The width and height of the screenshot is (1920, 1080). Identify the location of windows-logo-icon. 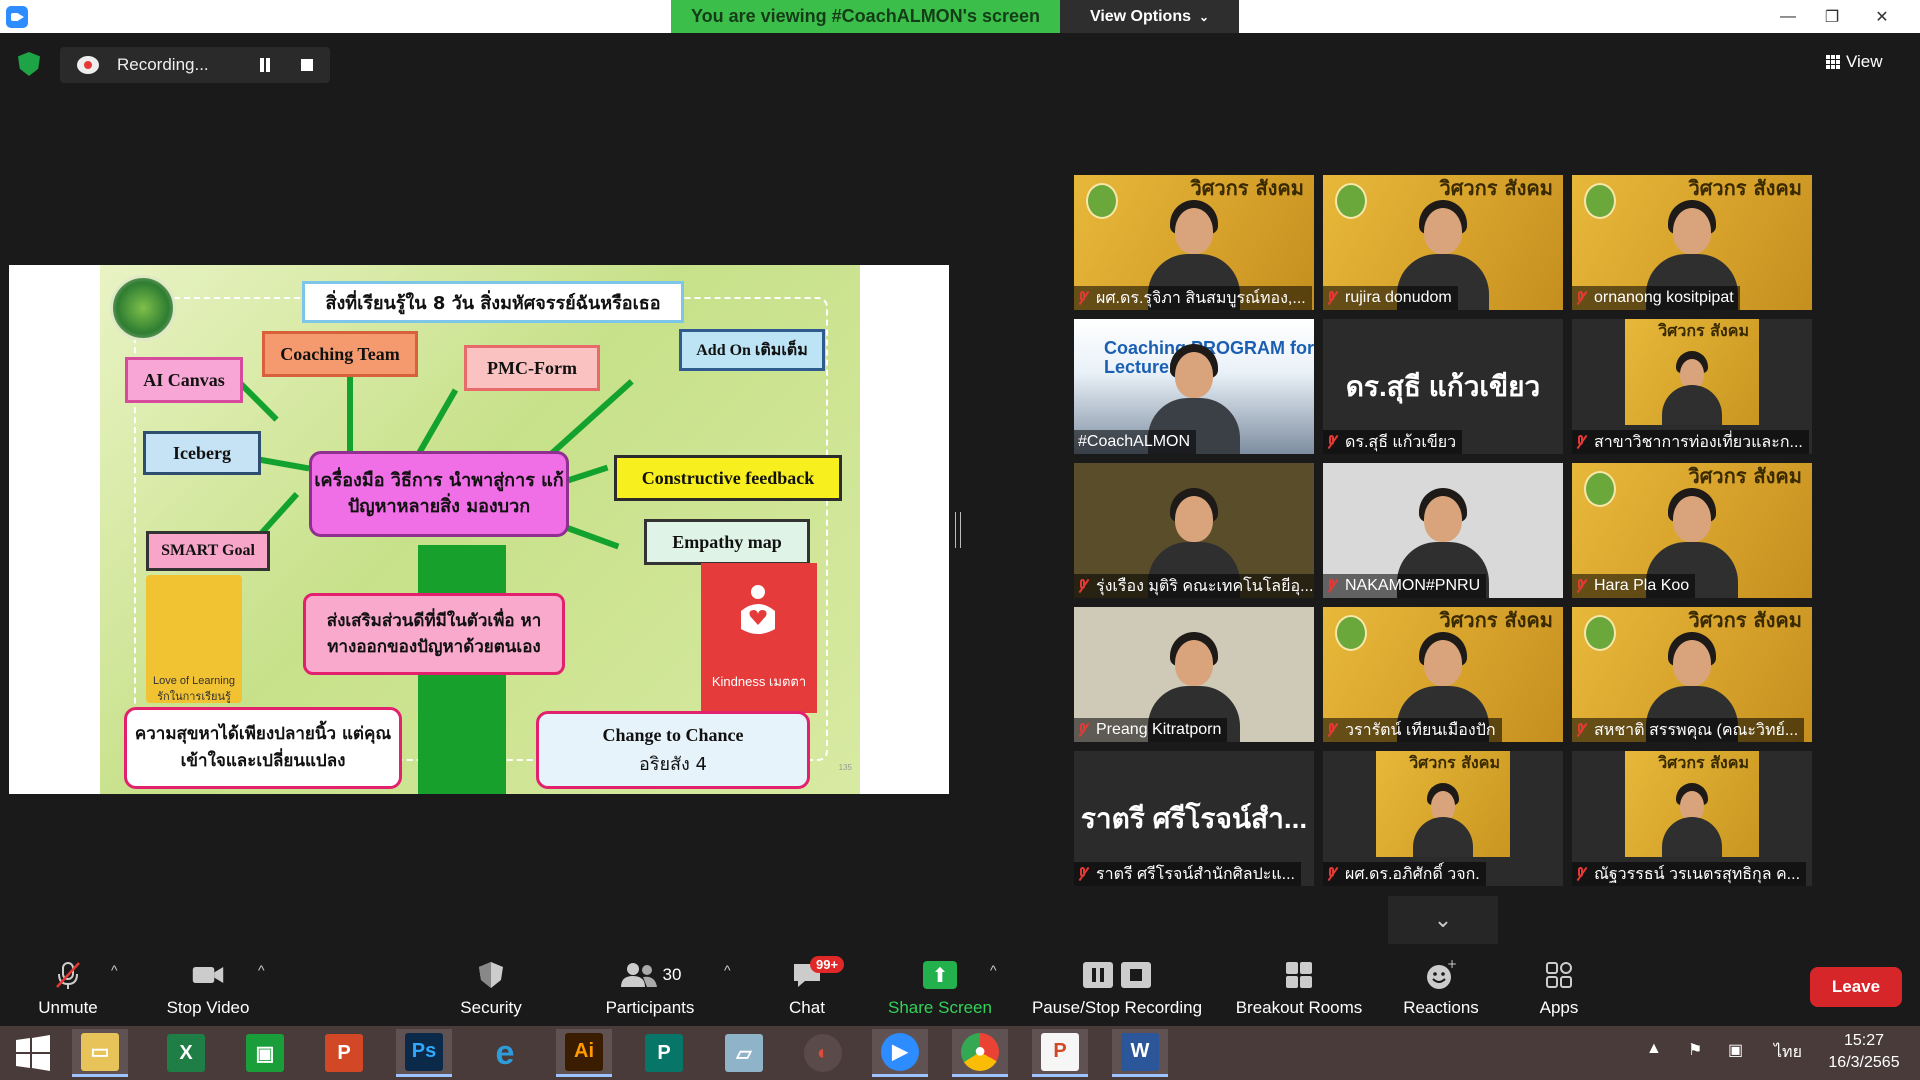
(33, 1053).